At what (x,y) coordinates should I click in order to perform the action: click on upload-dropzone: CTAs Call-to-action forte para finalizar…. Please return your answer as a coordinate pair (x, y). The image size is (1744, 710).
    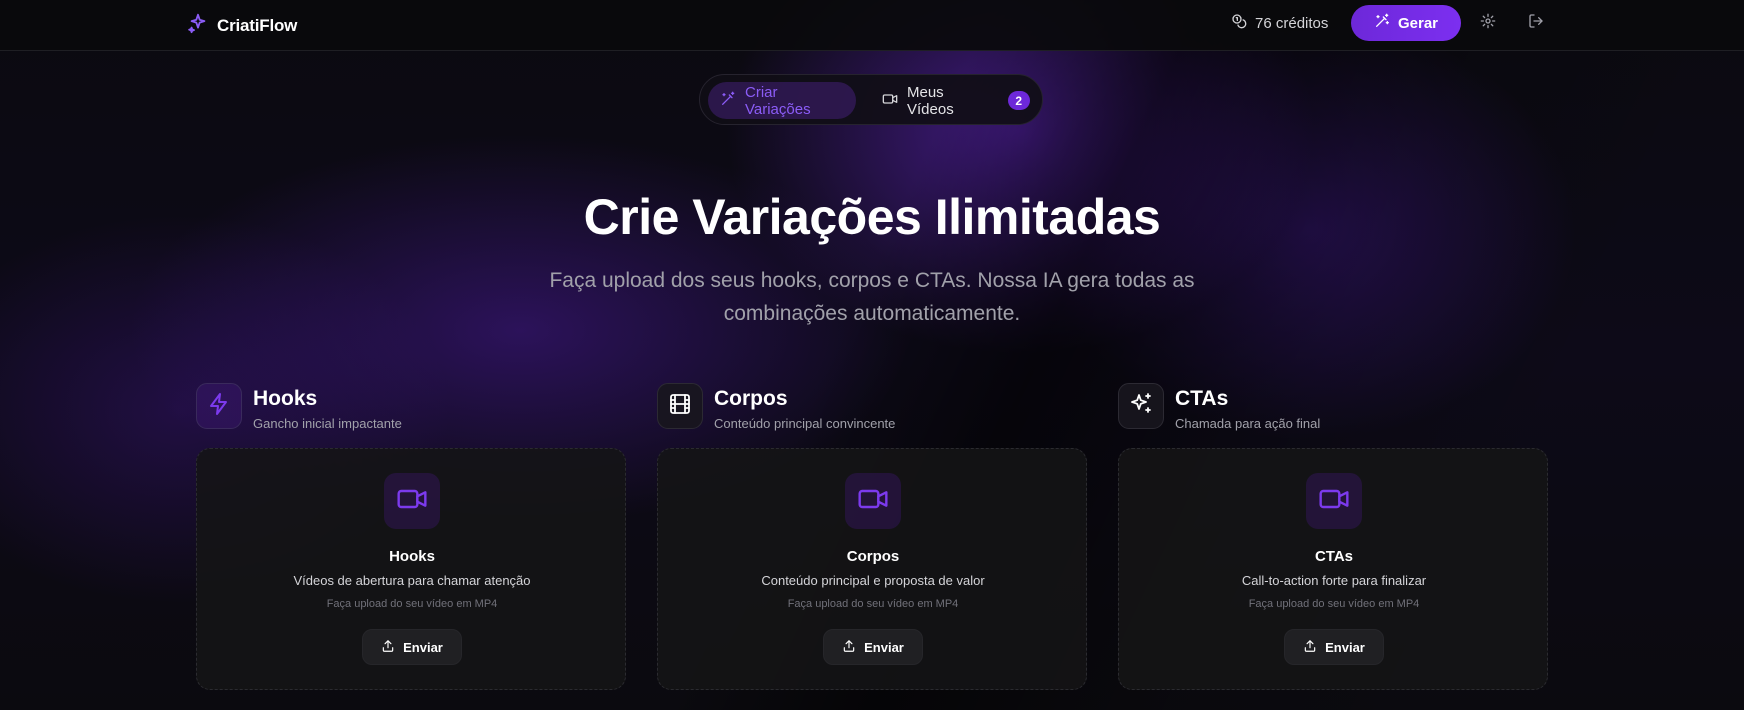
    Looking at the image, I should click on (1333, 569).